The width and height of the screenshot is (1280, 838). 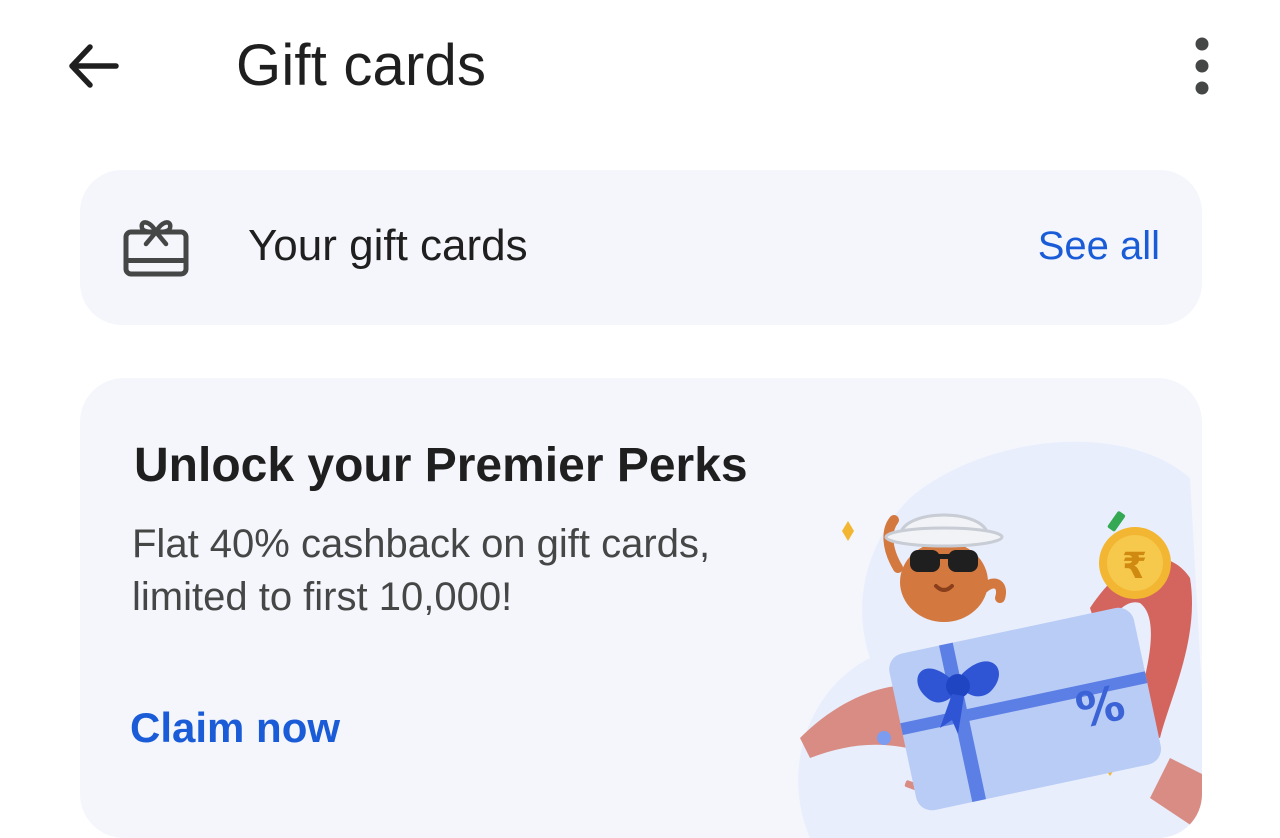 I want to click on coin-rupee-glyph: ₹, so click(x=1134, y=566).